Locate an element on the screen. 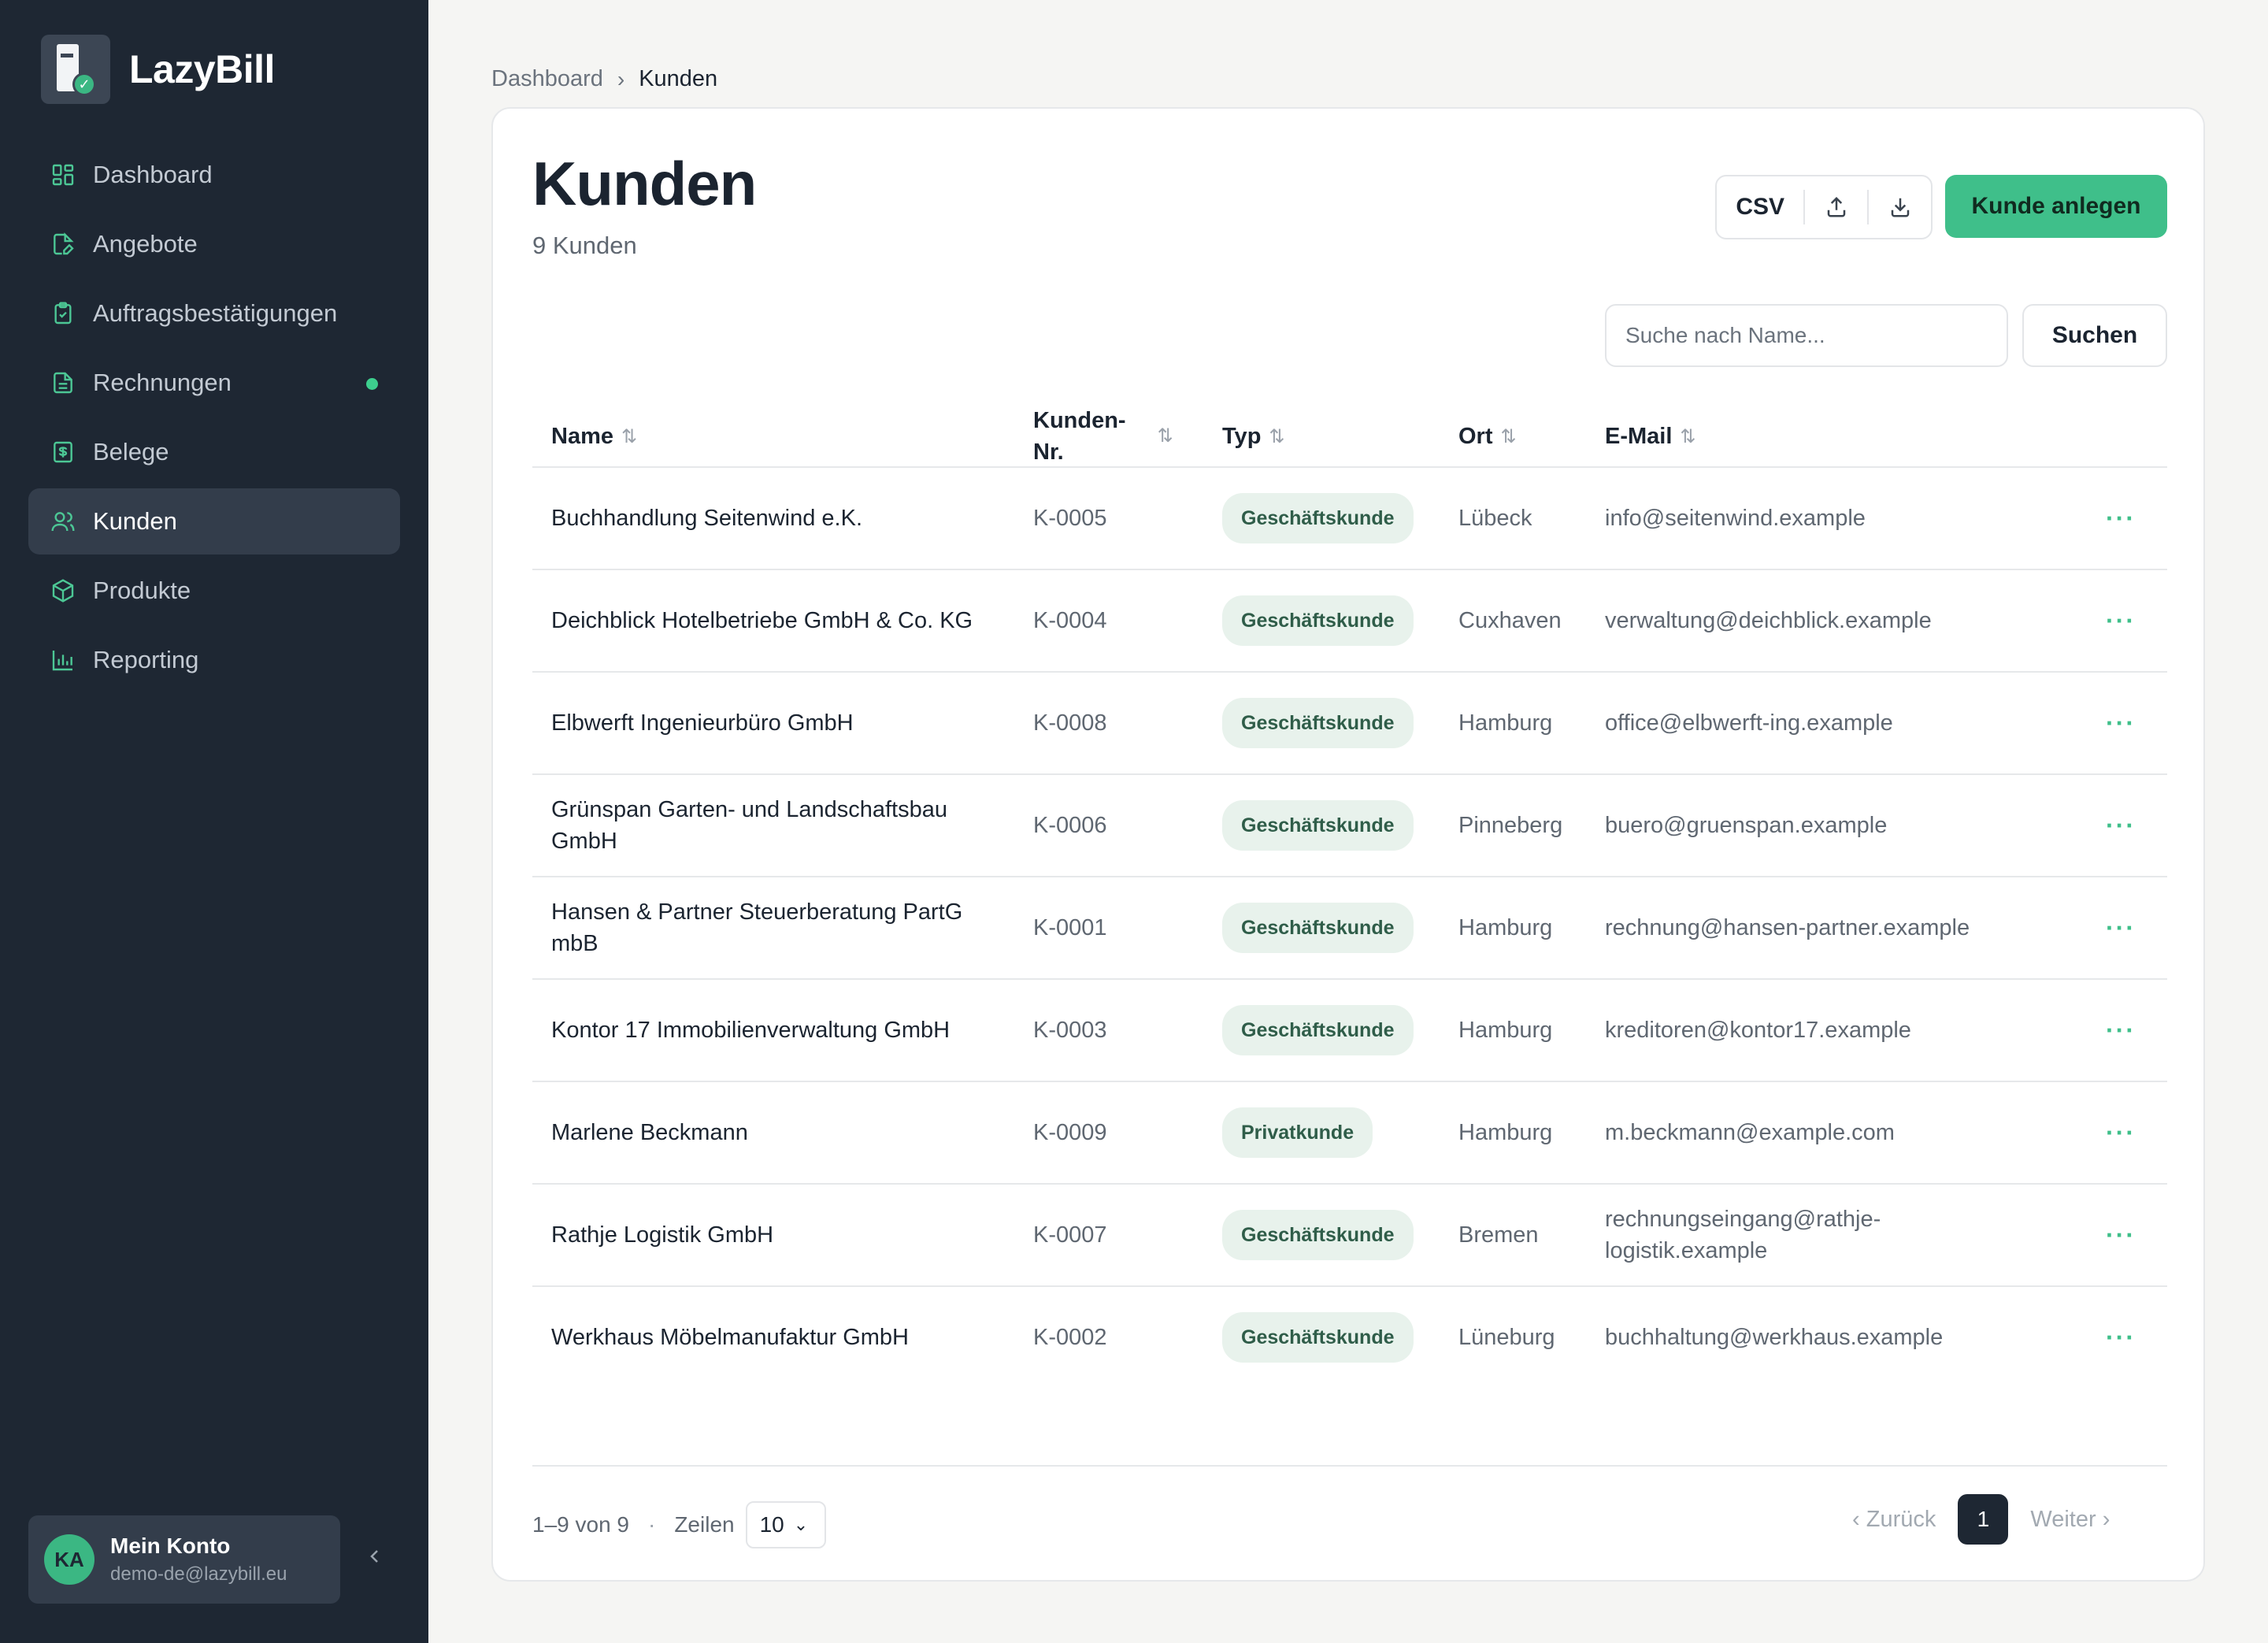  sidebar-item-angebote: Angebote is located at coordinates (214, 244).